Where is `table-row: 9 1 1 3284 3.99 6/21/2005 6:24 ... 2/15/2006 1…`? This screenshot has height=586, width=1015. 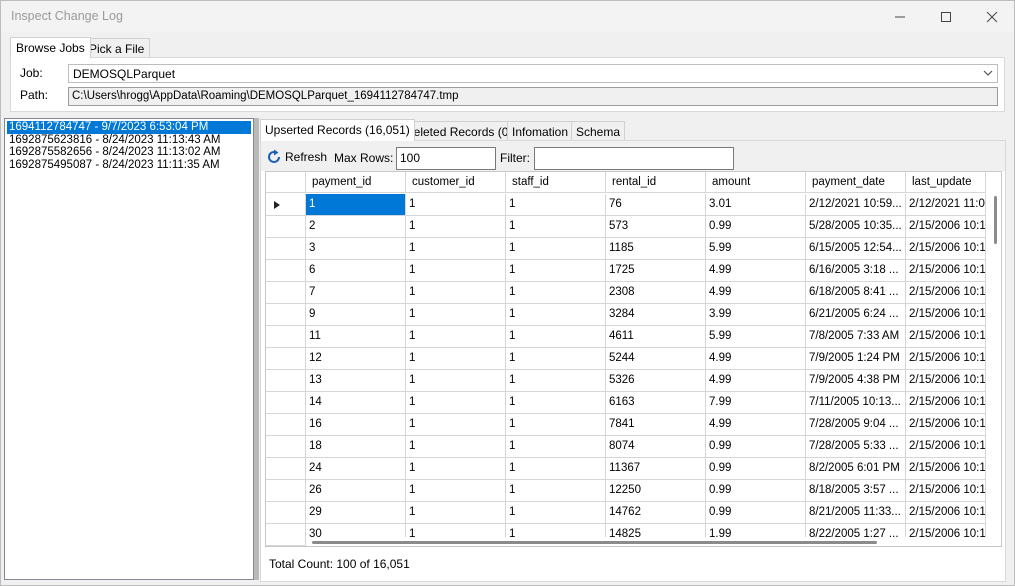 table-row: 9 1 1 3284 3.99 6/21/2005 6:24 ... 2/15/2006 1… is located at coordinates (626, 315).